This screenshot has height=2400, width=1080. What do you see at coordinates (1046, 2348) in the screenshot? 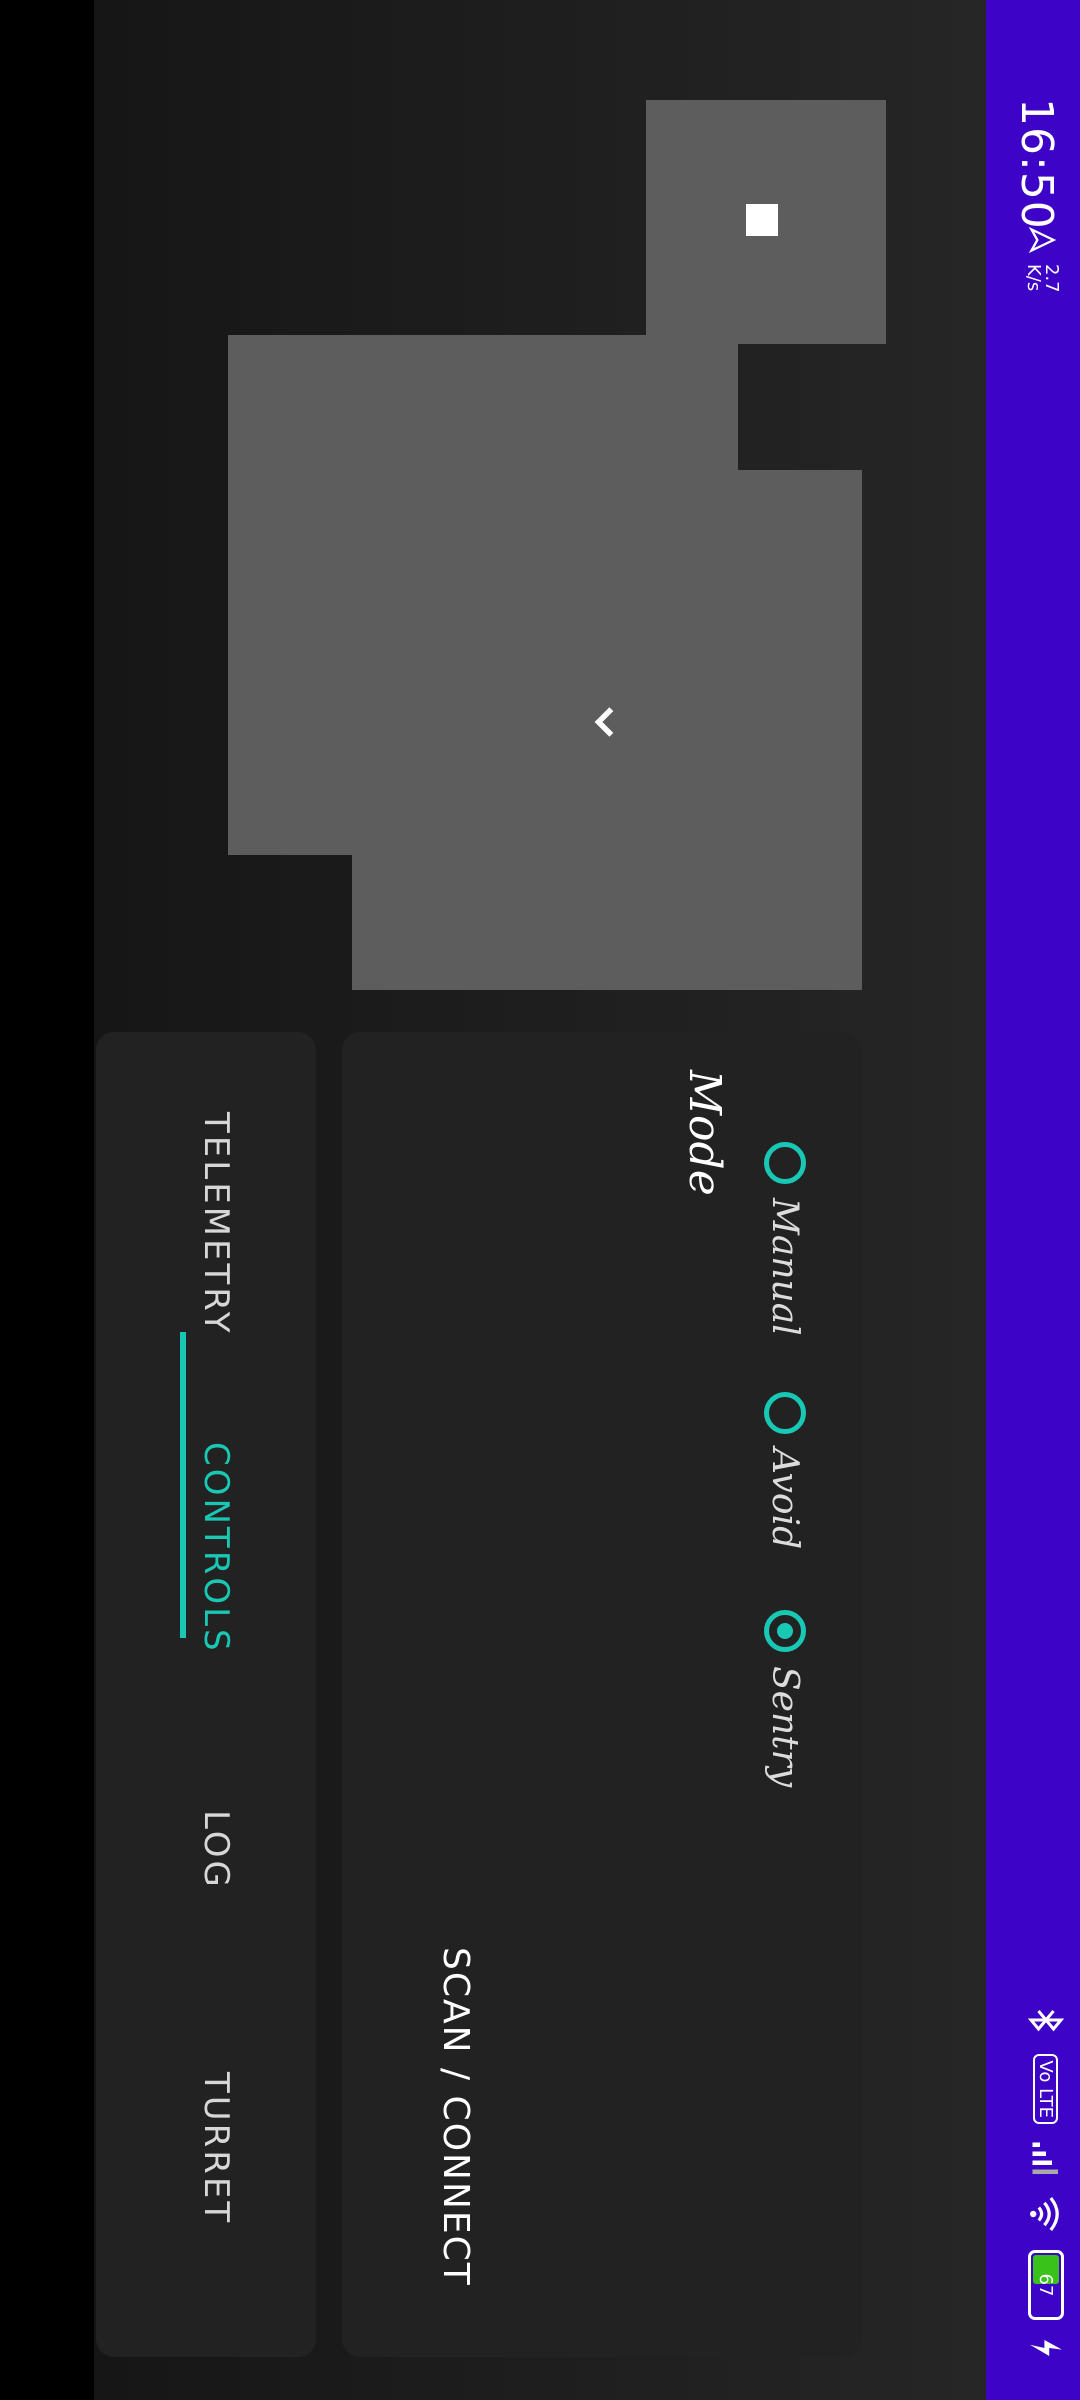
I see `charging-icon` at bounding box center [1046, 2348].